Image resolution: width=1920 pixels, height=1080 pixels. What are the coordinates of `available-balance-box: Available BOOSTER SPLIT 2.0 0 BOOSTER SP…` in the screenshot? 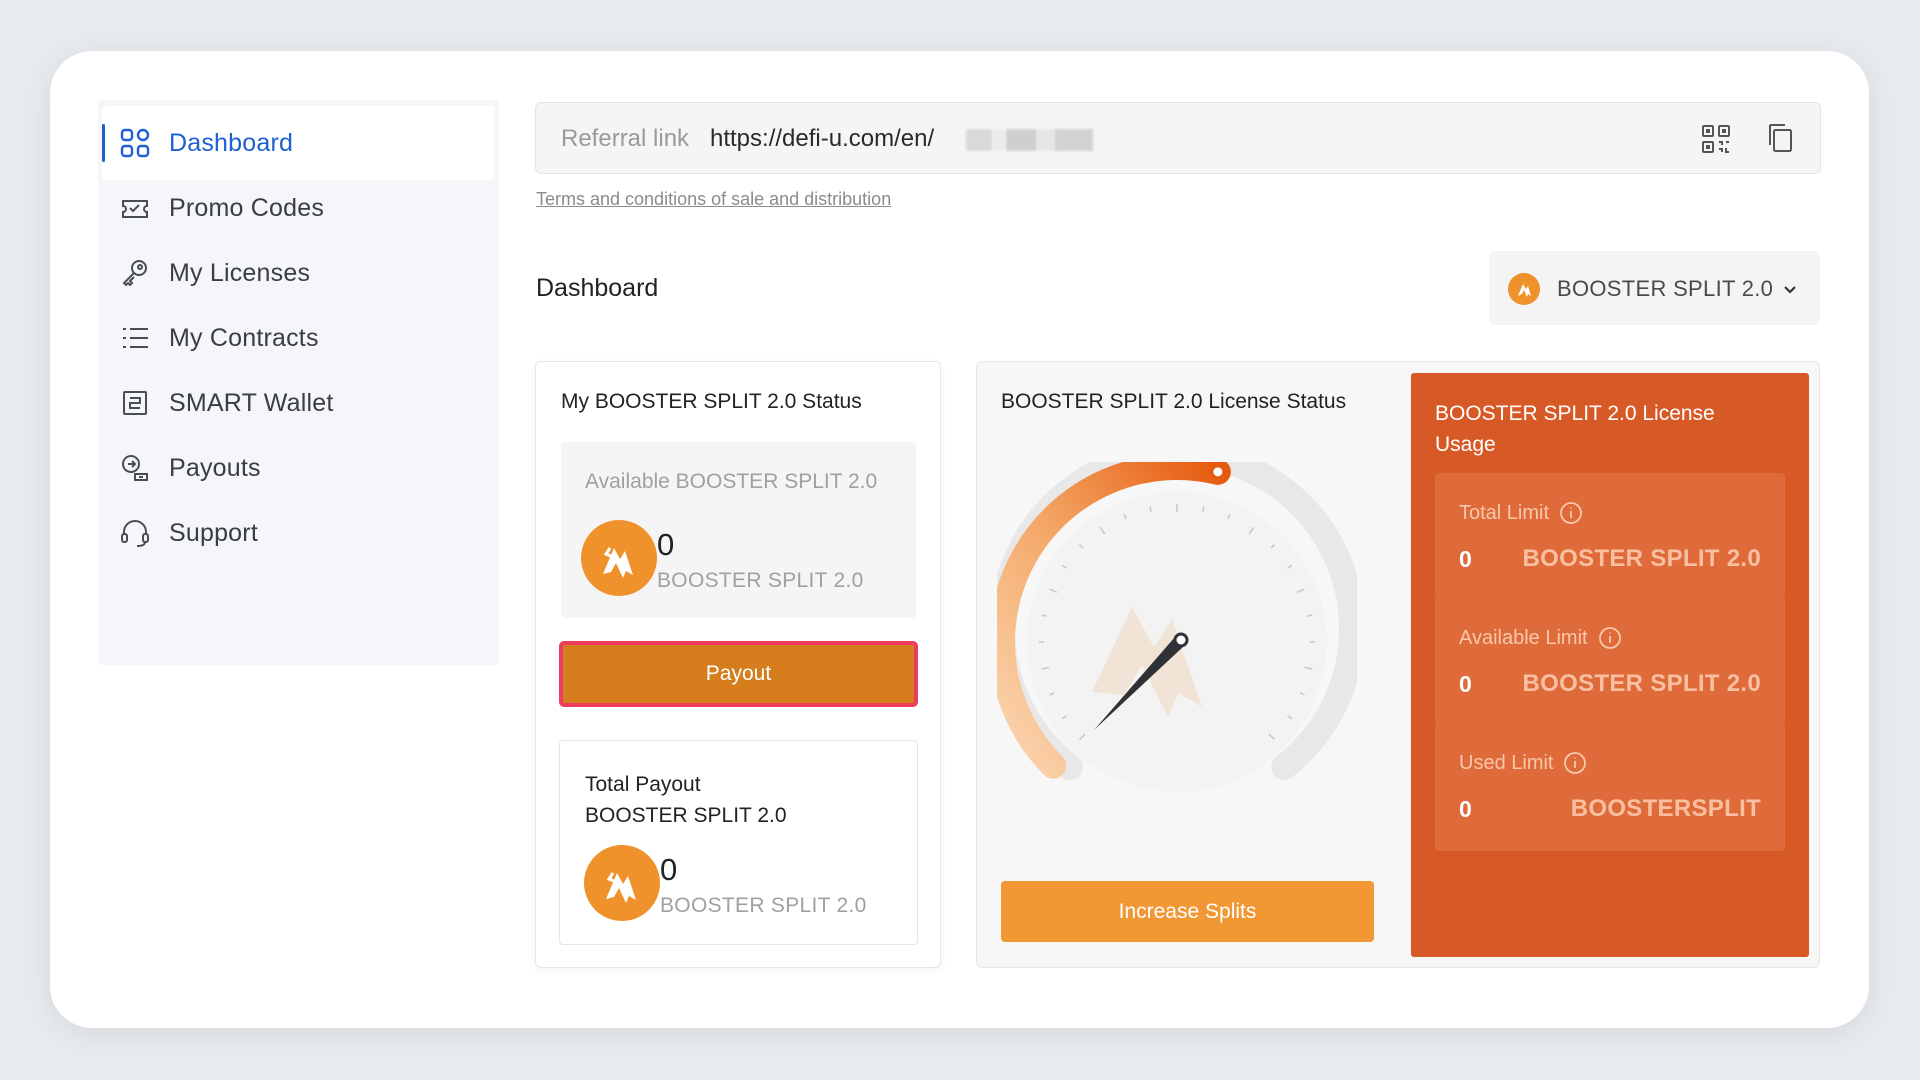 It's located at (738, 530).